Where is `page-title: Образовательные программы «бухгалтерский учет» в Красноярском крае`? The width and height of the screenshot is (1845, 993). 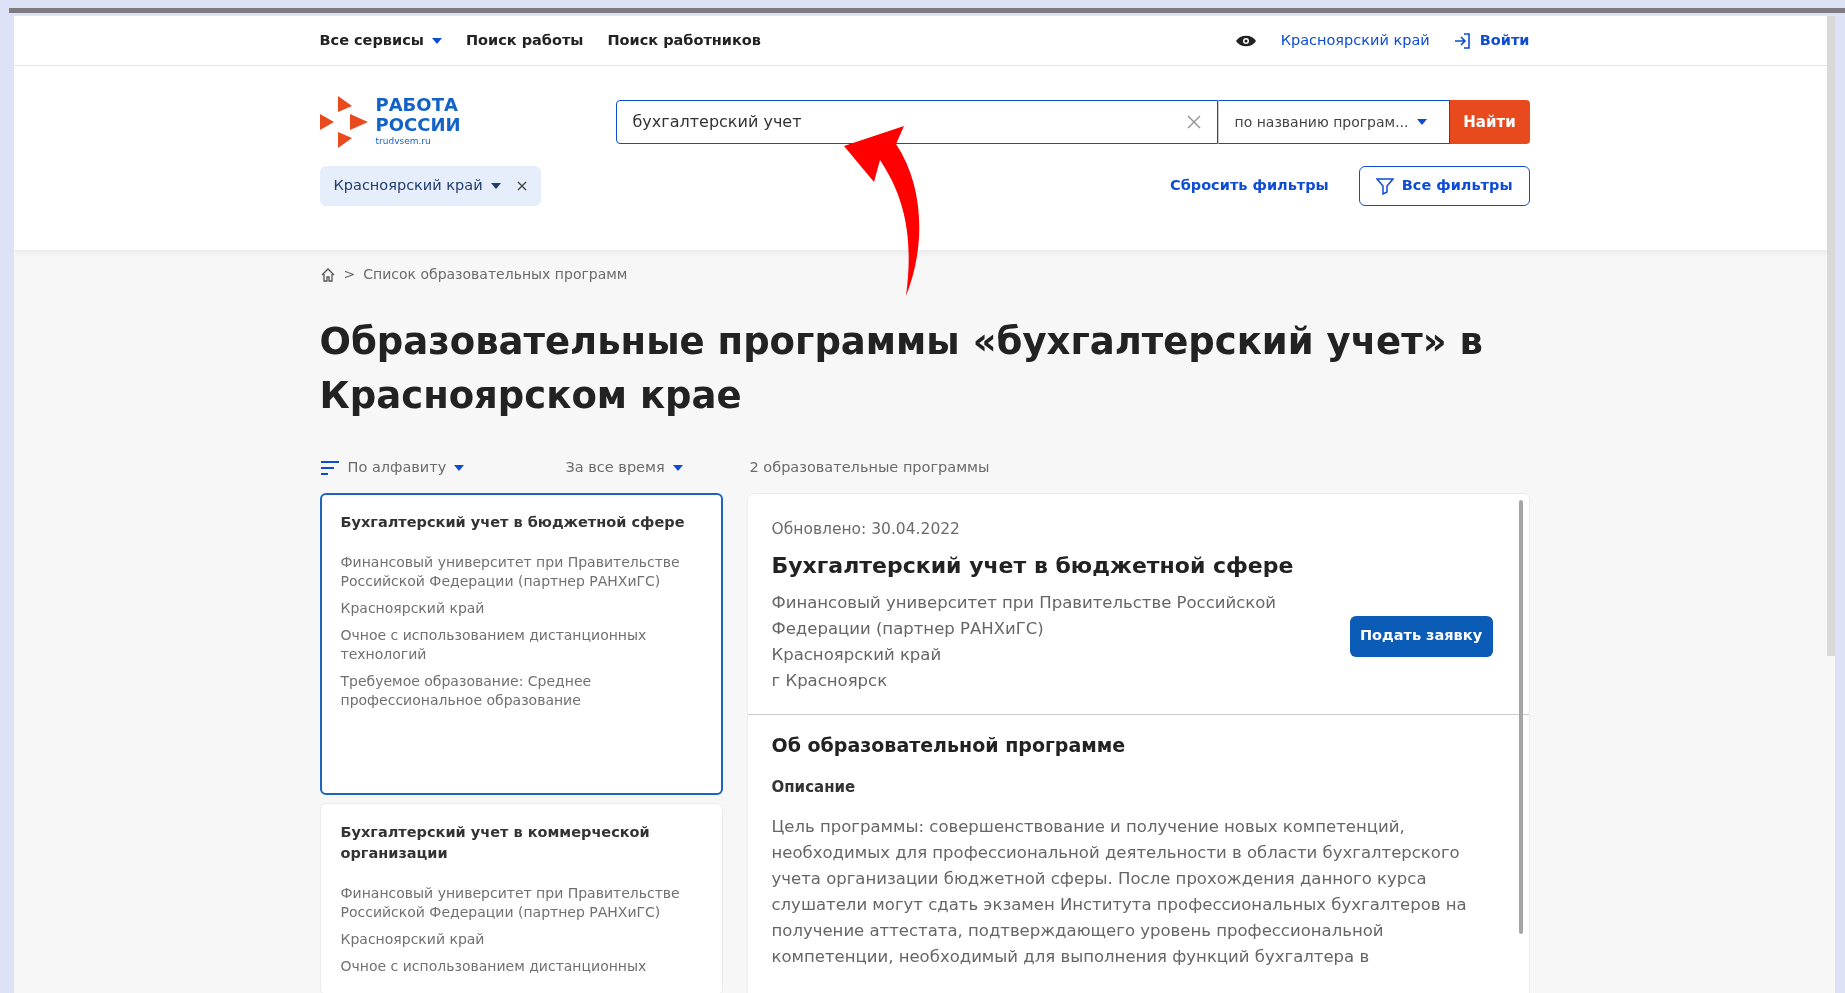 page-title: Образовательные программы «бухгалтерский учет» в Красноярском крае is located at coordinates (901, 369).